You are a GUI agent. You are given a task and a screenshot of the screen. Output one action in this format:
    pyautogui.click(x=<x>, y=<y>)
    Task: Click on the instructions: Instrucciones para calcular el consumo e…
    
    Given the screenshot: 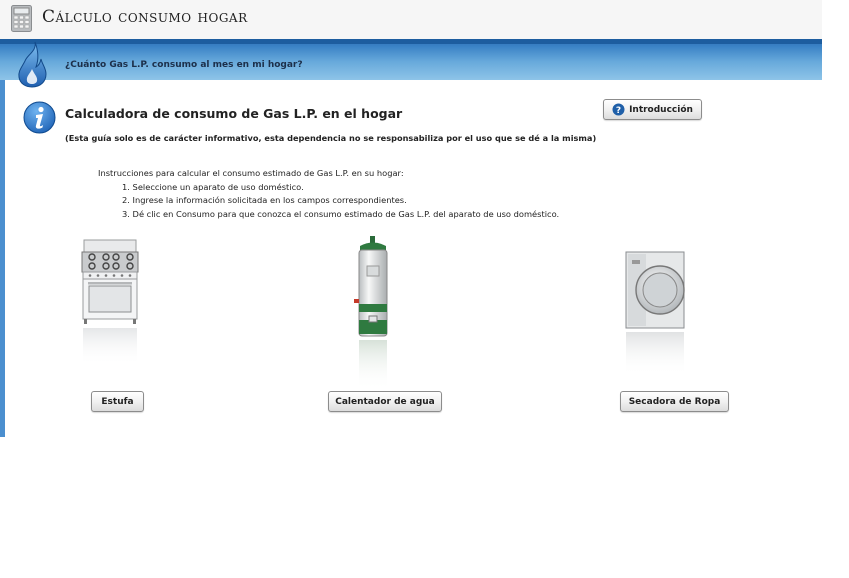 What is the action you would take?
    pyautogui.click(x=328, y=194)
    